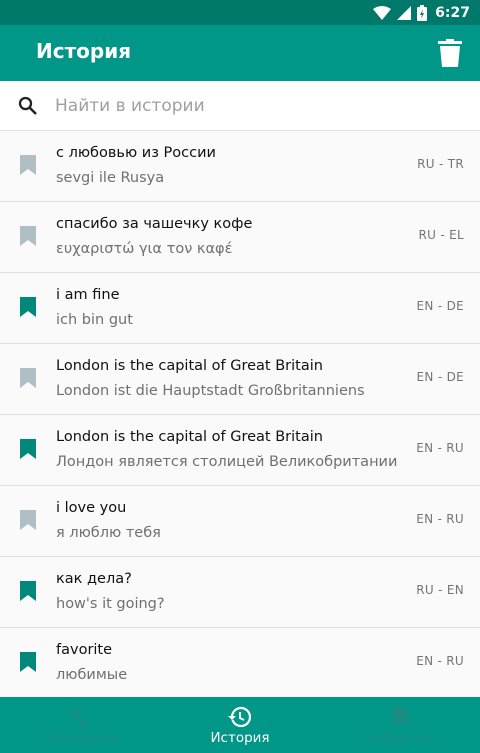 The image size is (480, 753). What do you see at coordinates (382, 13) in the screenshot?
I see `wifi-icon` at bounding box center [382, 13].